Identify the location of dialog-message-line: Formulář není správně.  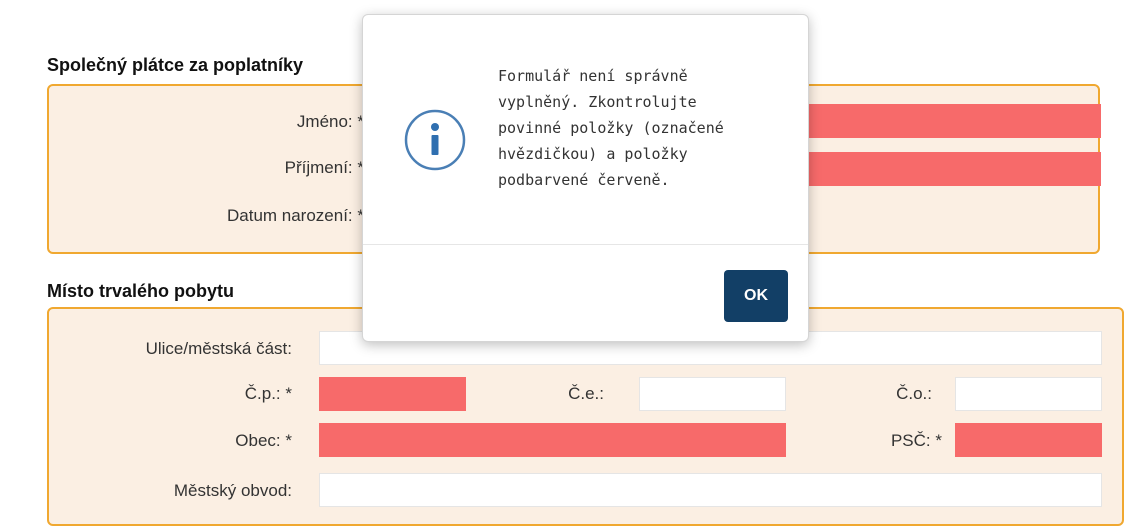
(593, 76).